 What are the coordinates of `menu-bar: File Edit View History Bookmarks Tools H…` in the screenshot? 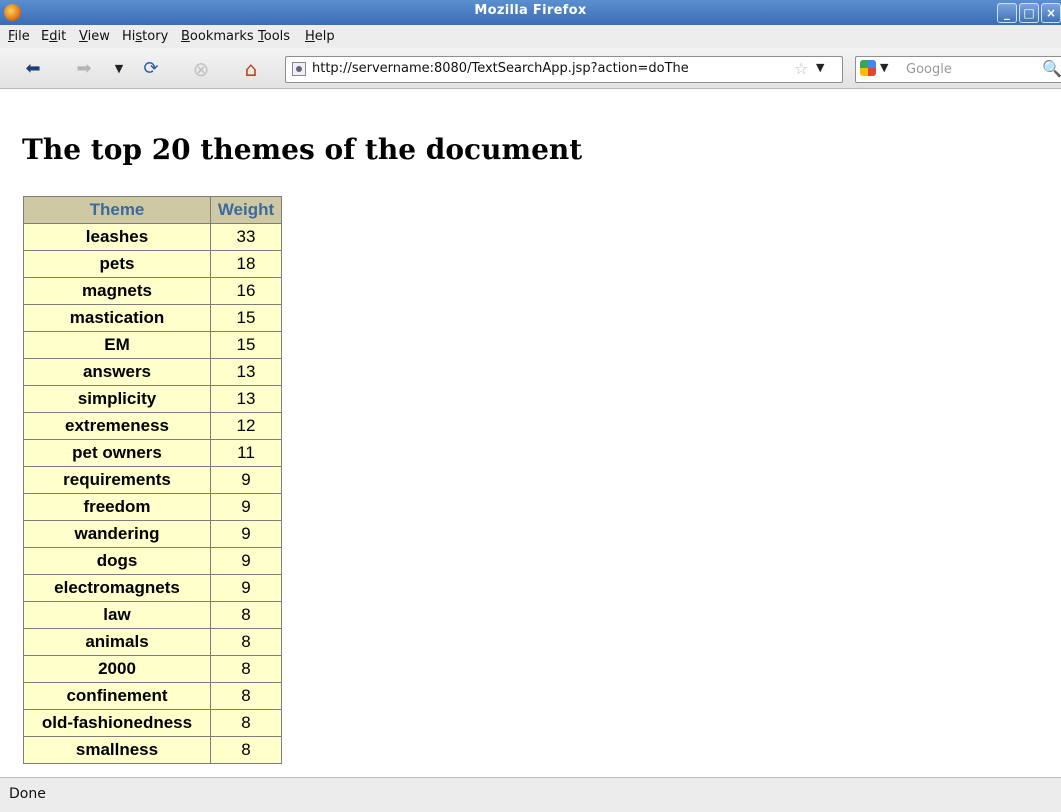 It's located at (530, 36).